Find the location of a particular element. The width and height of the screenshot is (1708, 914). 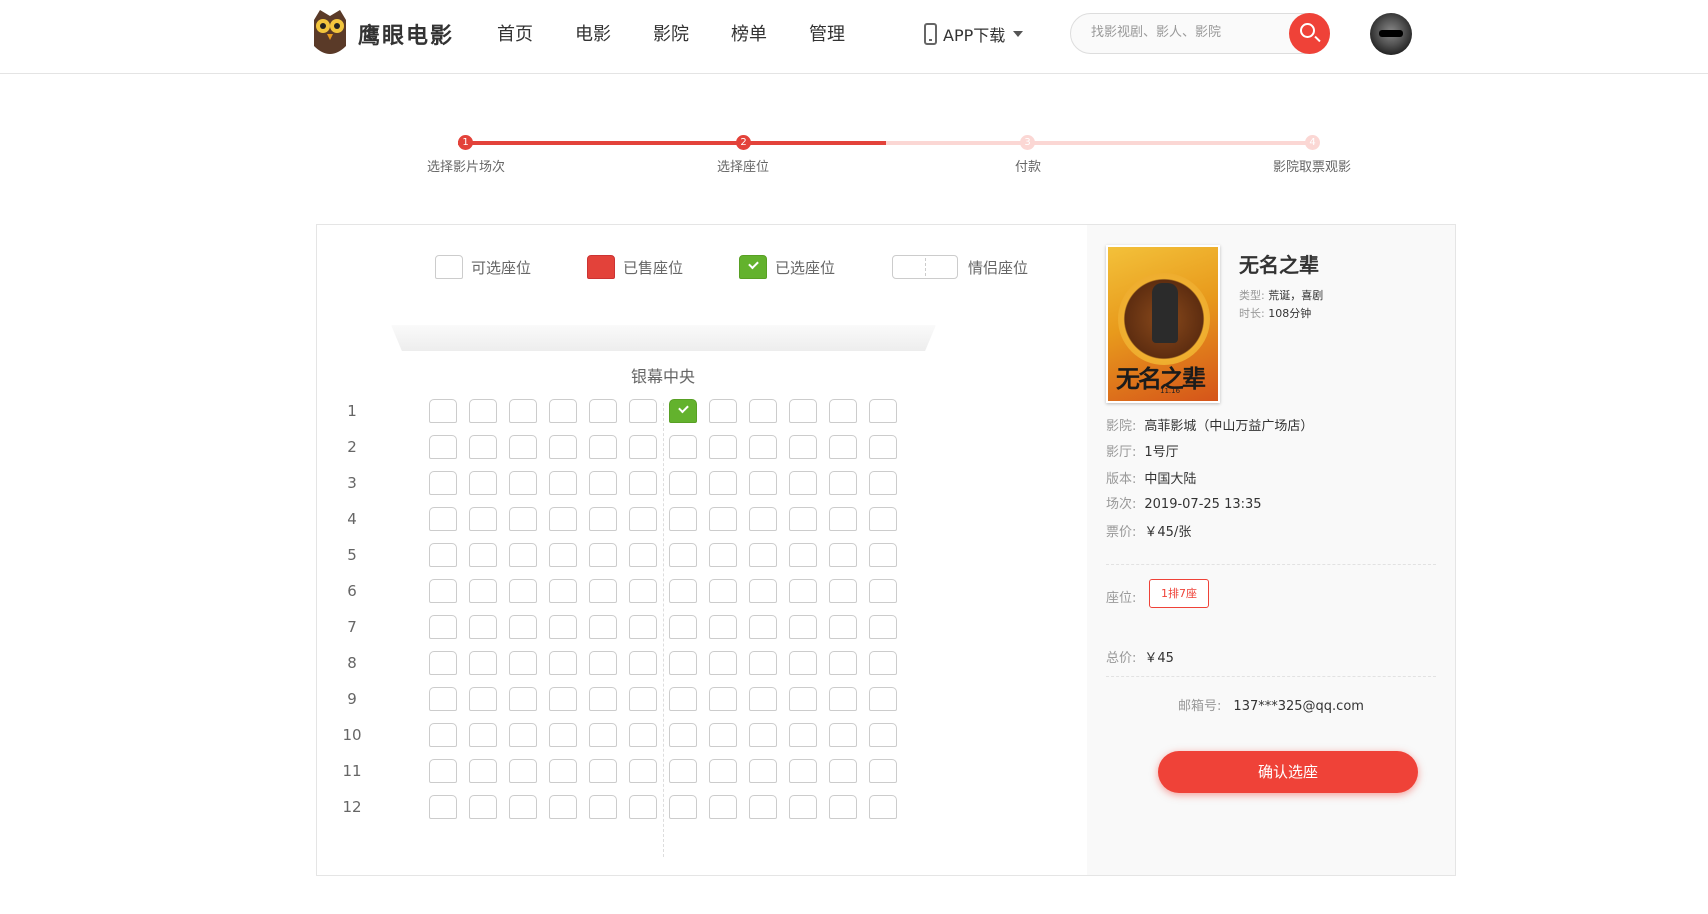

movie-title: 无名之辈 is located at coordinates (1279, 263).